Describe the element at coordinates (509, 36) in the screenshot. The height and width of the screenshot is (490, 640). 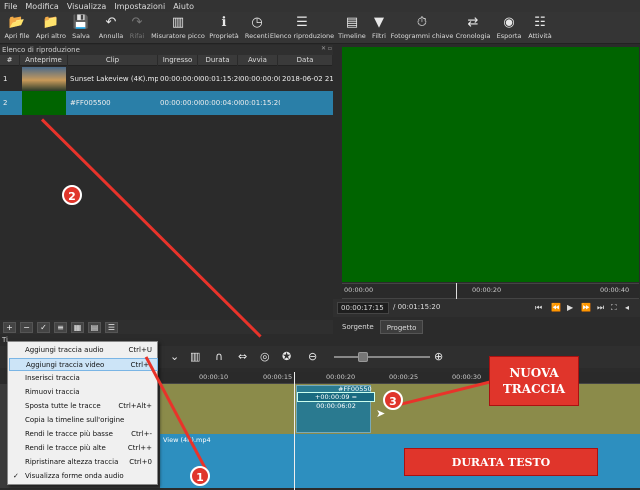
I see `toolbar-label: Esporta` at that location.